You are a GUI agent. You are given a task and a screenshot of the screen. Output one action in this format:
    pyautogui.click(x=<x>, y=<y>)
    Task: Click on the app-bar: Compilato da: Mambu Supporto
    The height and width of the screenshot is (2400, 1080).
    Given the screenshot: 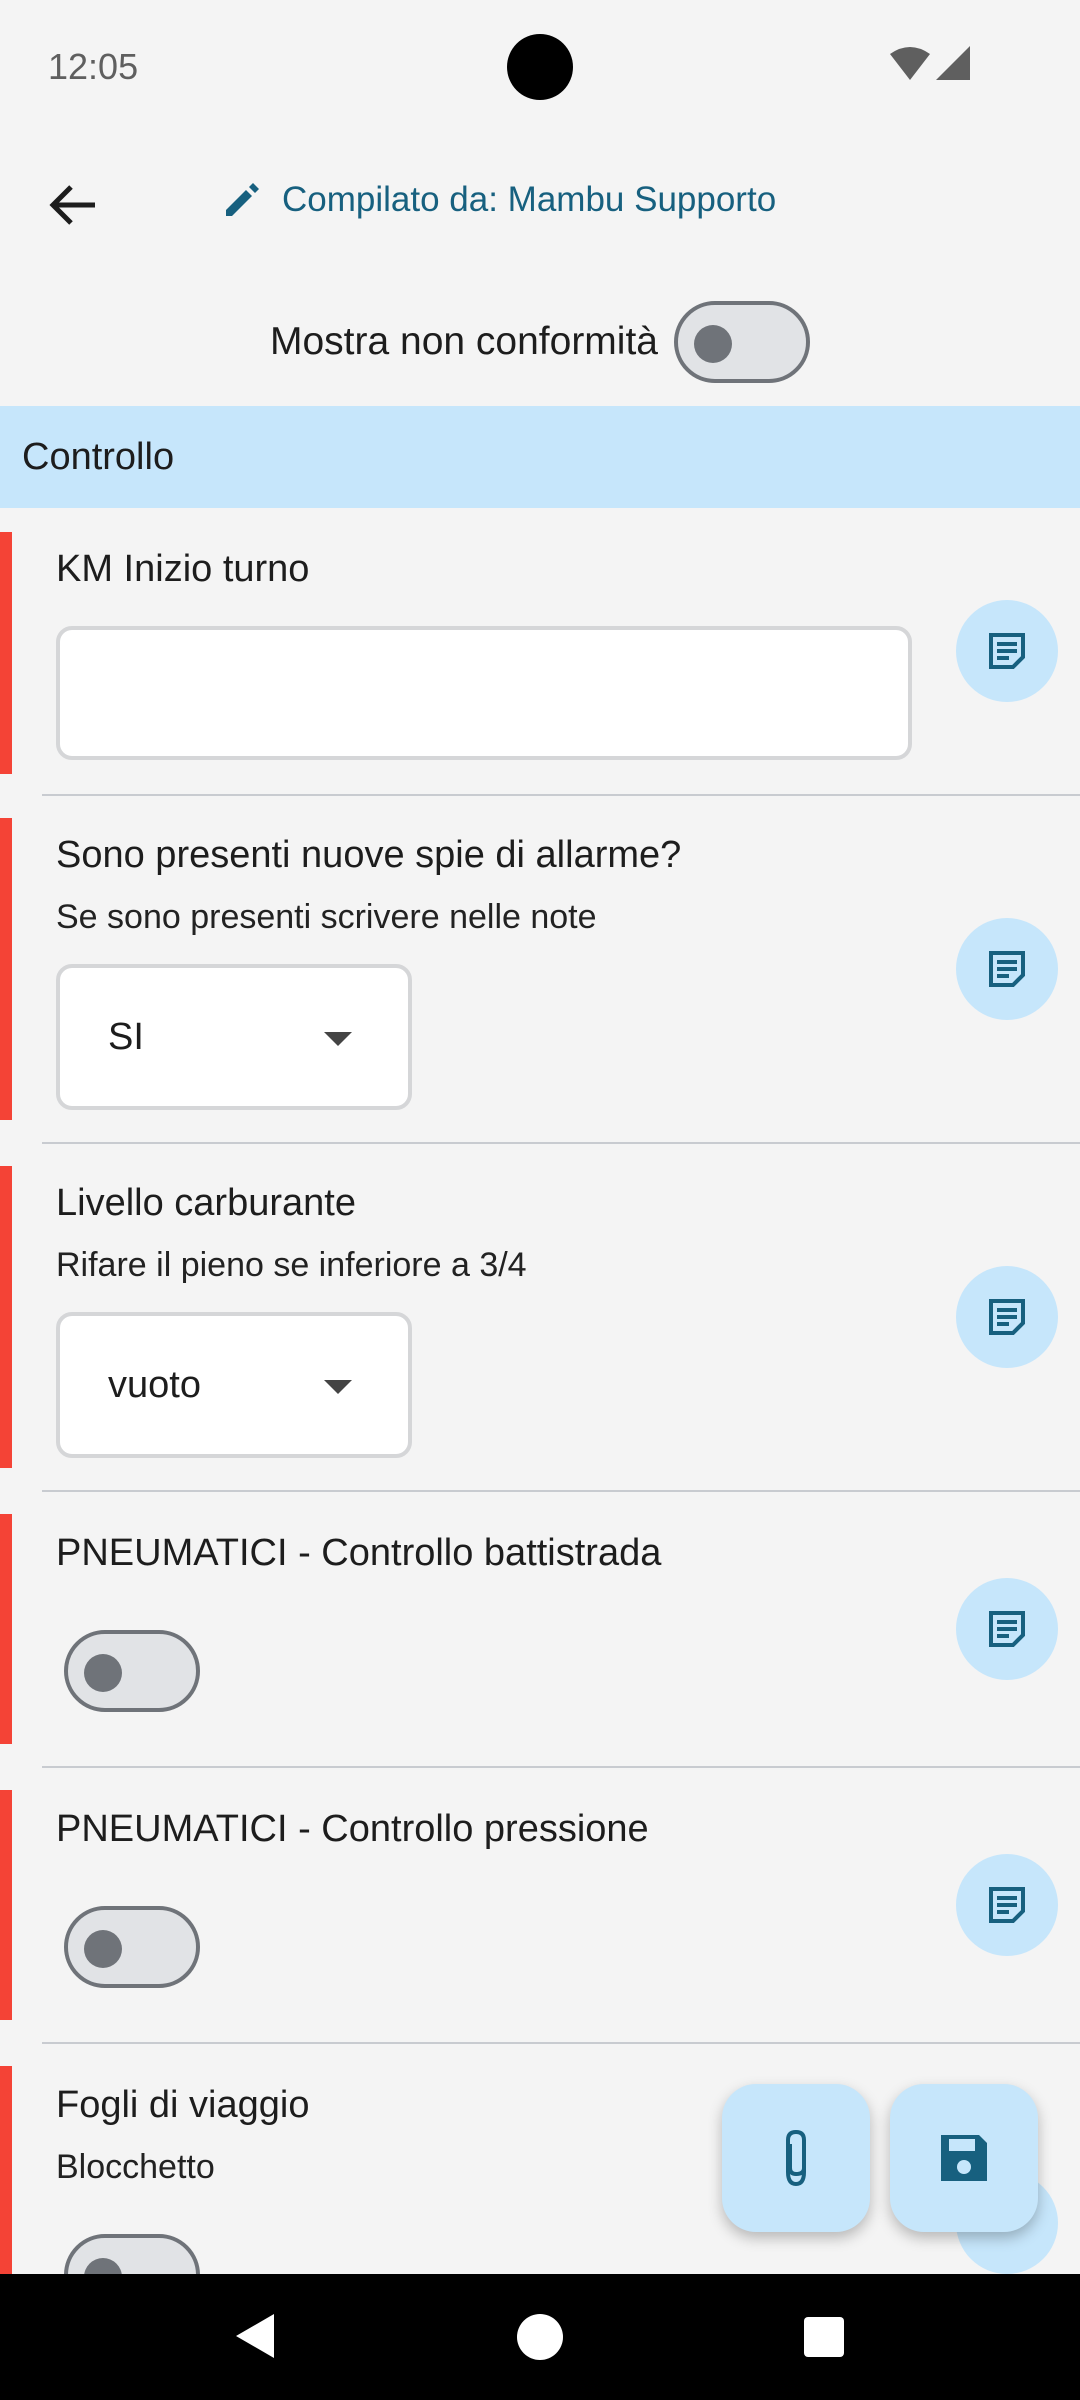 What is the action you would take?
    pyautogui.click(x=540, y=205)
    